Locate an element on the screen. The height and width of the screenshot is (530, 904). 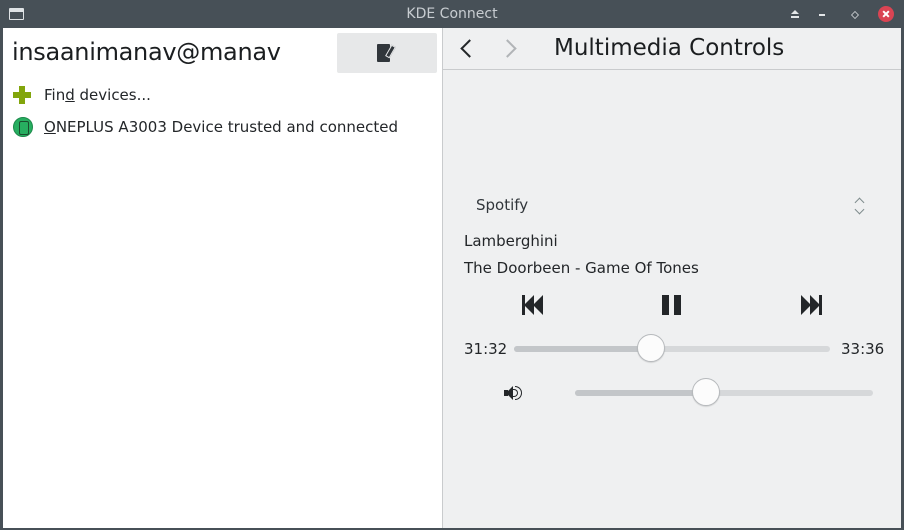
edit-rename-icon is located at coordinates (386, 53).